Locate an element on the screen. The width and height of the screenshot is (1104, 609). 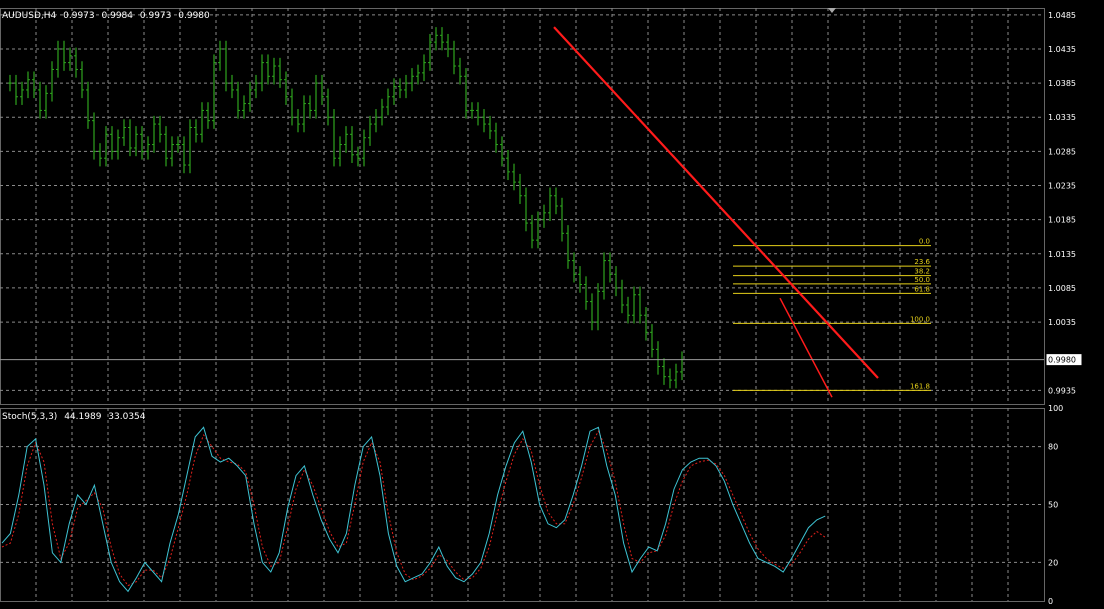
price-tick-label: 1.0135 is located at coordinates (1062, 254).